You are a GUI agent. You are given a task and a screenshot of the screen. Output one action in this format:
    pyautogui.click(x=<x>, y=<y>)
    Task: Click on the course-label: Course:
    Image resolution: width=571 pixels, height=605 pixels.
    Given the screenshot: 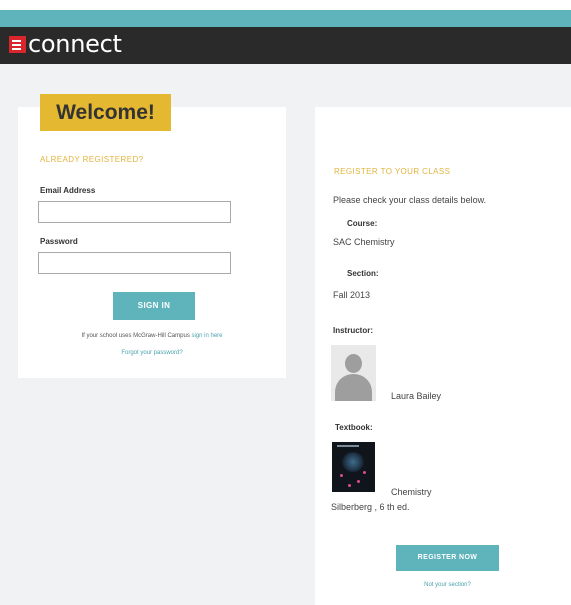 What is the action you would take?
    pyautogui.click(x=362, y=223)
    